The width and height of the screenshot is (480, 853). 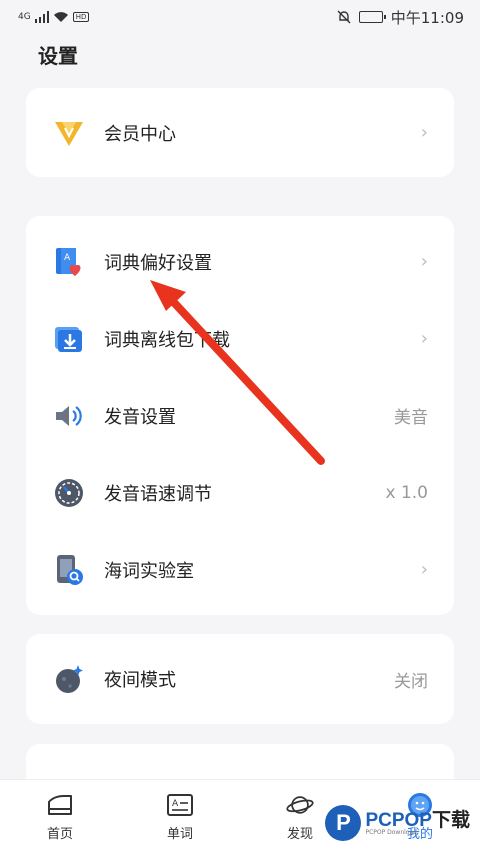 I want to click on dictionary-preference-item: A 词典偏好设置 ›, so click(x=240, y=261).